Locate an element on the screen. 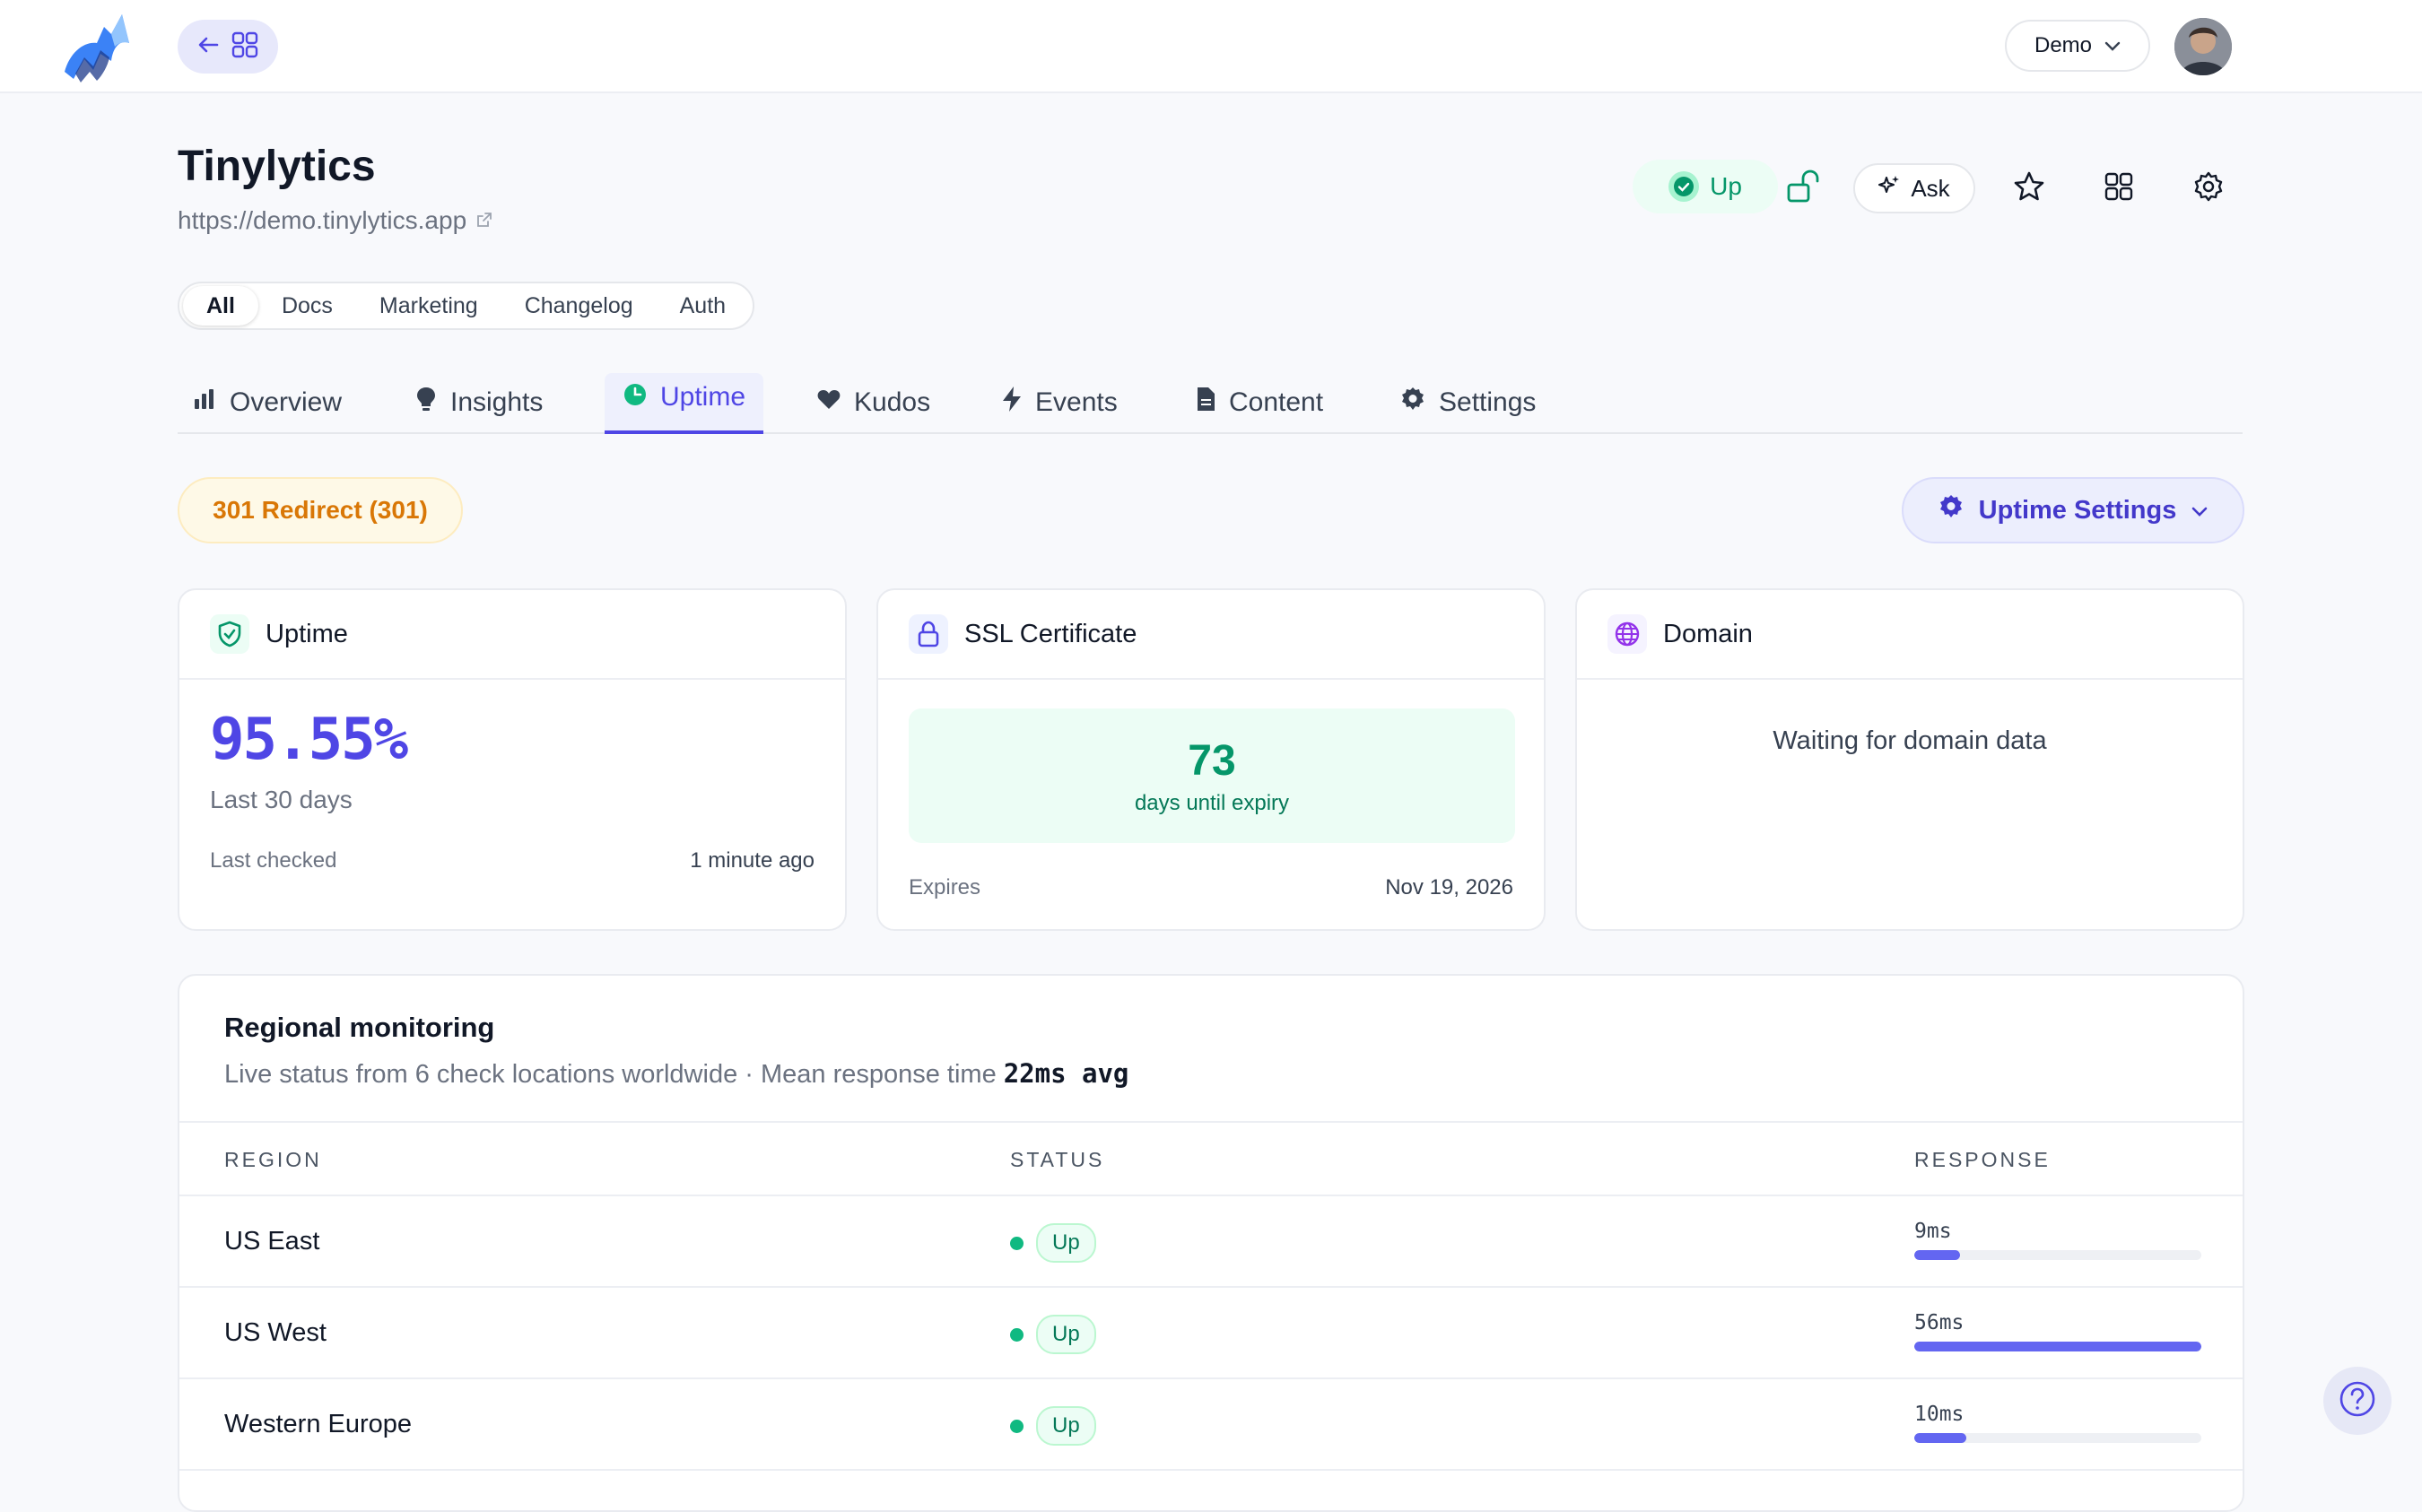  top-bar: Demo is located at coordinates (1211, 46).